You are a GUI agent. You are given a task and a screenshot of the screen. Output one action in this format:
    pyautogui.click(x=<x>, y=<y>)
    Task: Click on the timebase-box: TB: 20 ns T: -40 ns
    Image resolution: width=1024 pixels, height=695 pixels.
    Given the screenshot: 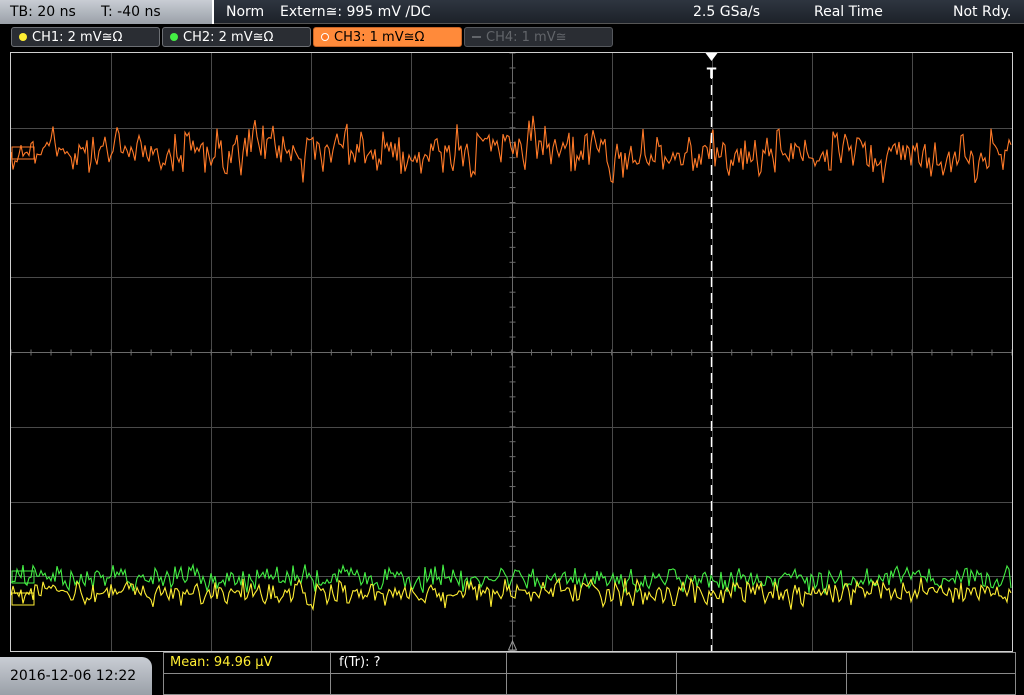 What is the action you would take?
    pyautogui.click(x=107, y=12)
    